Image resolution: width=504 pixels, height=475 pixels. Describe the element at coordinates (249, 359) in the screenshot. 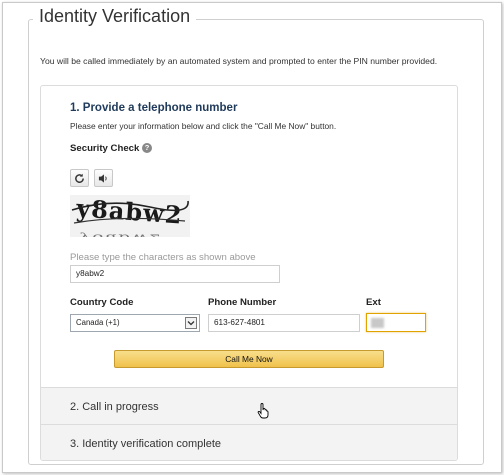

I see `call-me-now-button: Call Me Now` at that location.